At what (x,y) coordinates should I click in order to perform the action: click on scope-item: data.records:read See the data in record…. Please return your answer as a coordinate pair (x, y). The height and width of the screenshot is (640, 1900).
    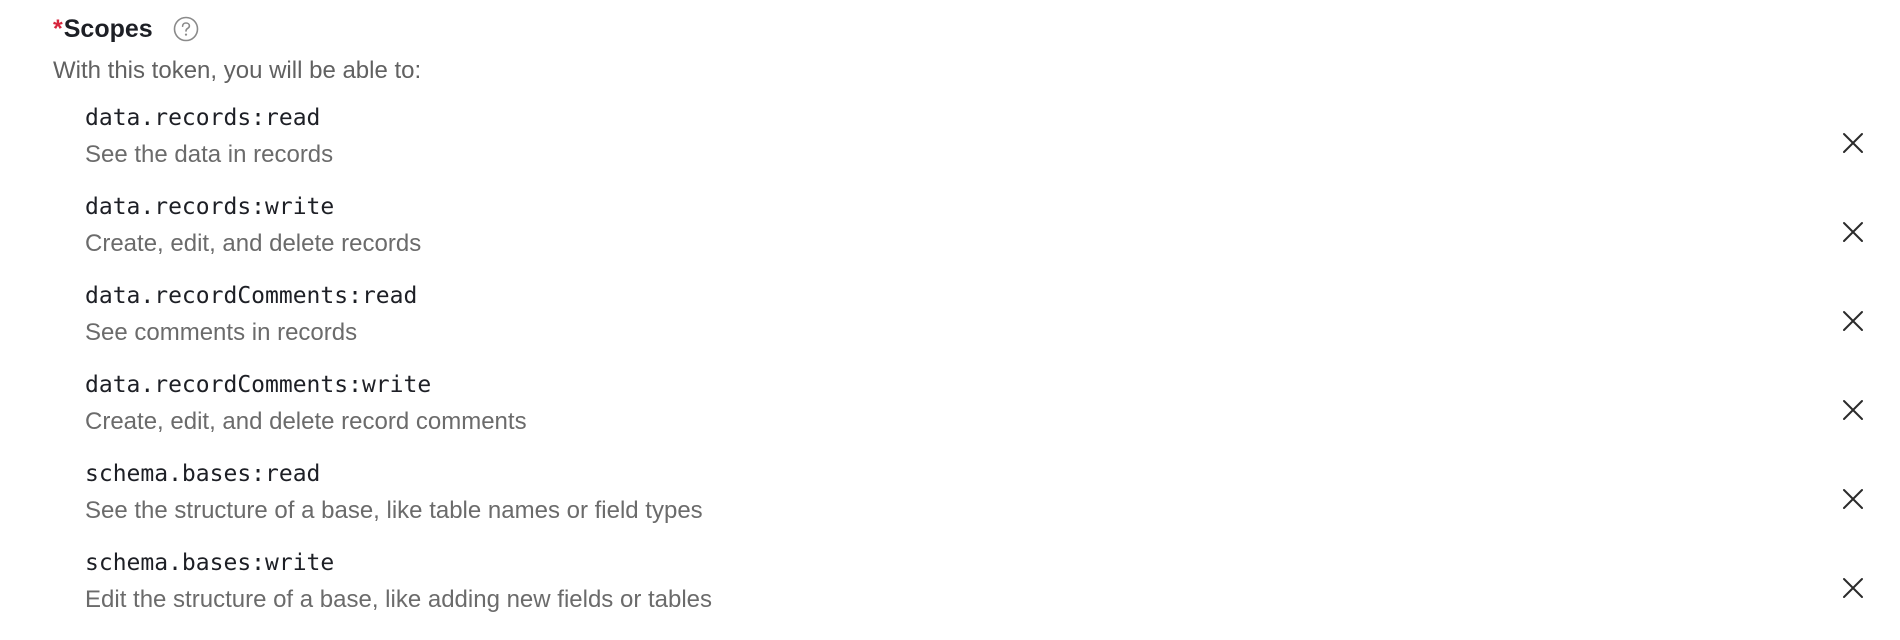
    Looking at the image, I should click on (963, 140).